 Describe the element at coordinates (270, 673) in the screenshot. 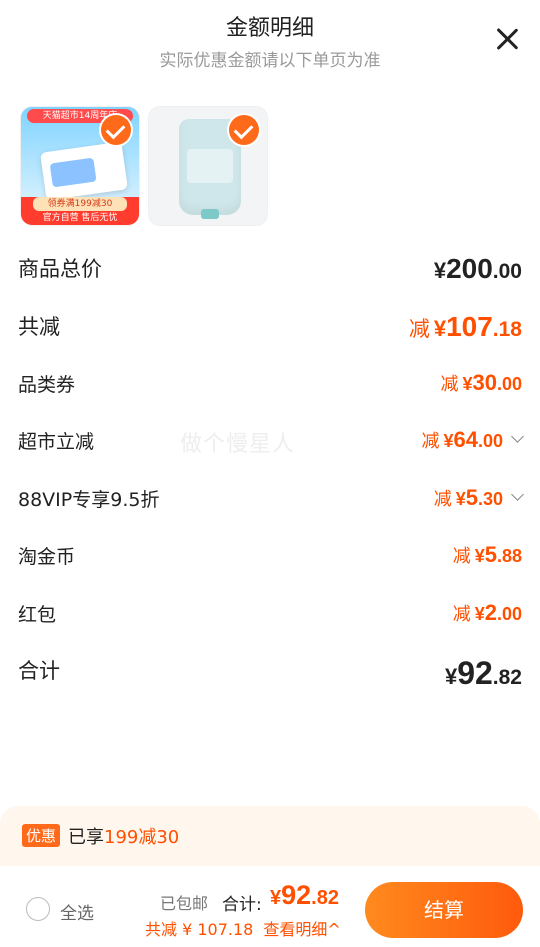

I see `row-sum: 合计 ¥92.82` at that location.